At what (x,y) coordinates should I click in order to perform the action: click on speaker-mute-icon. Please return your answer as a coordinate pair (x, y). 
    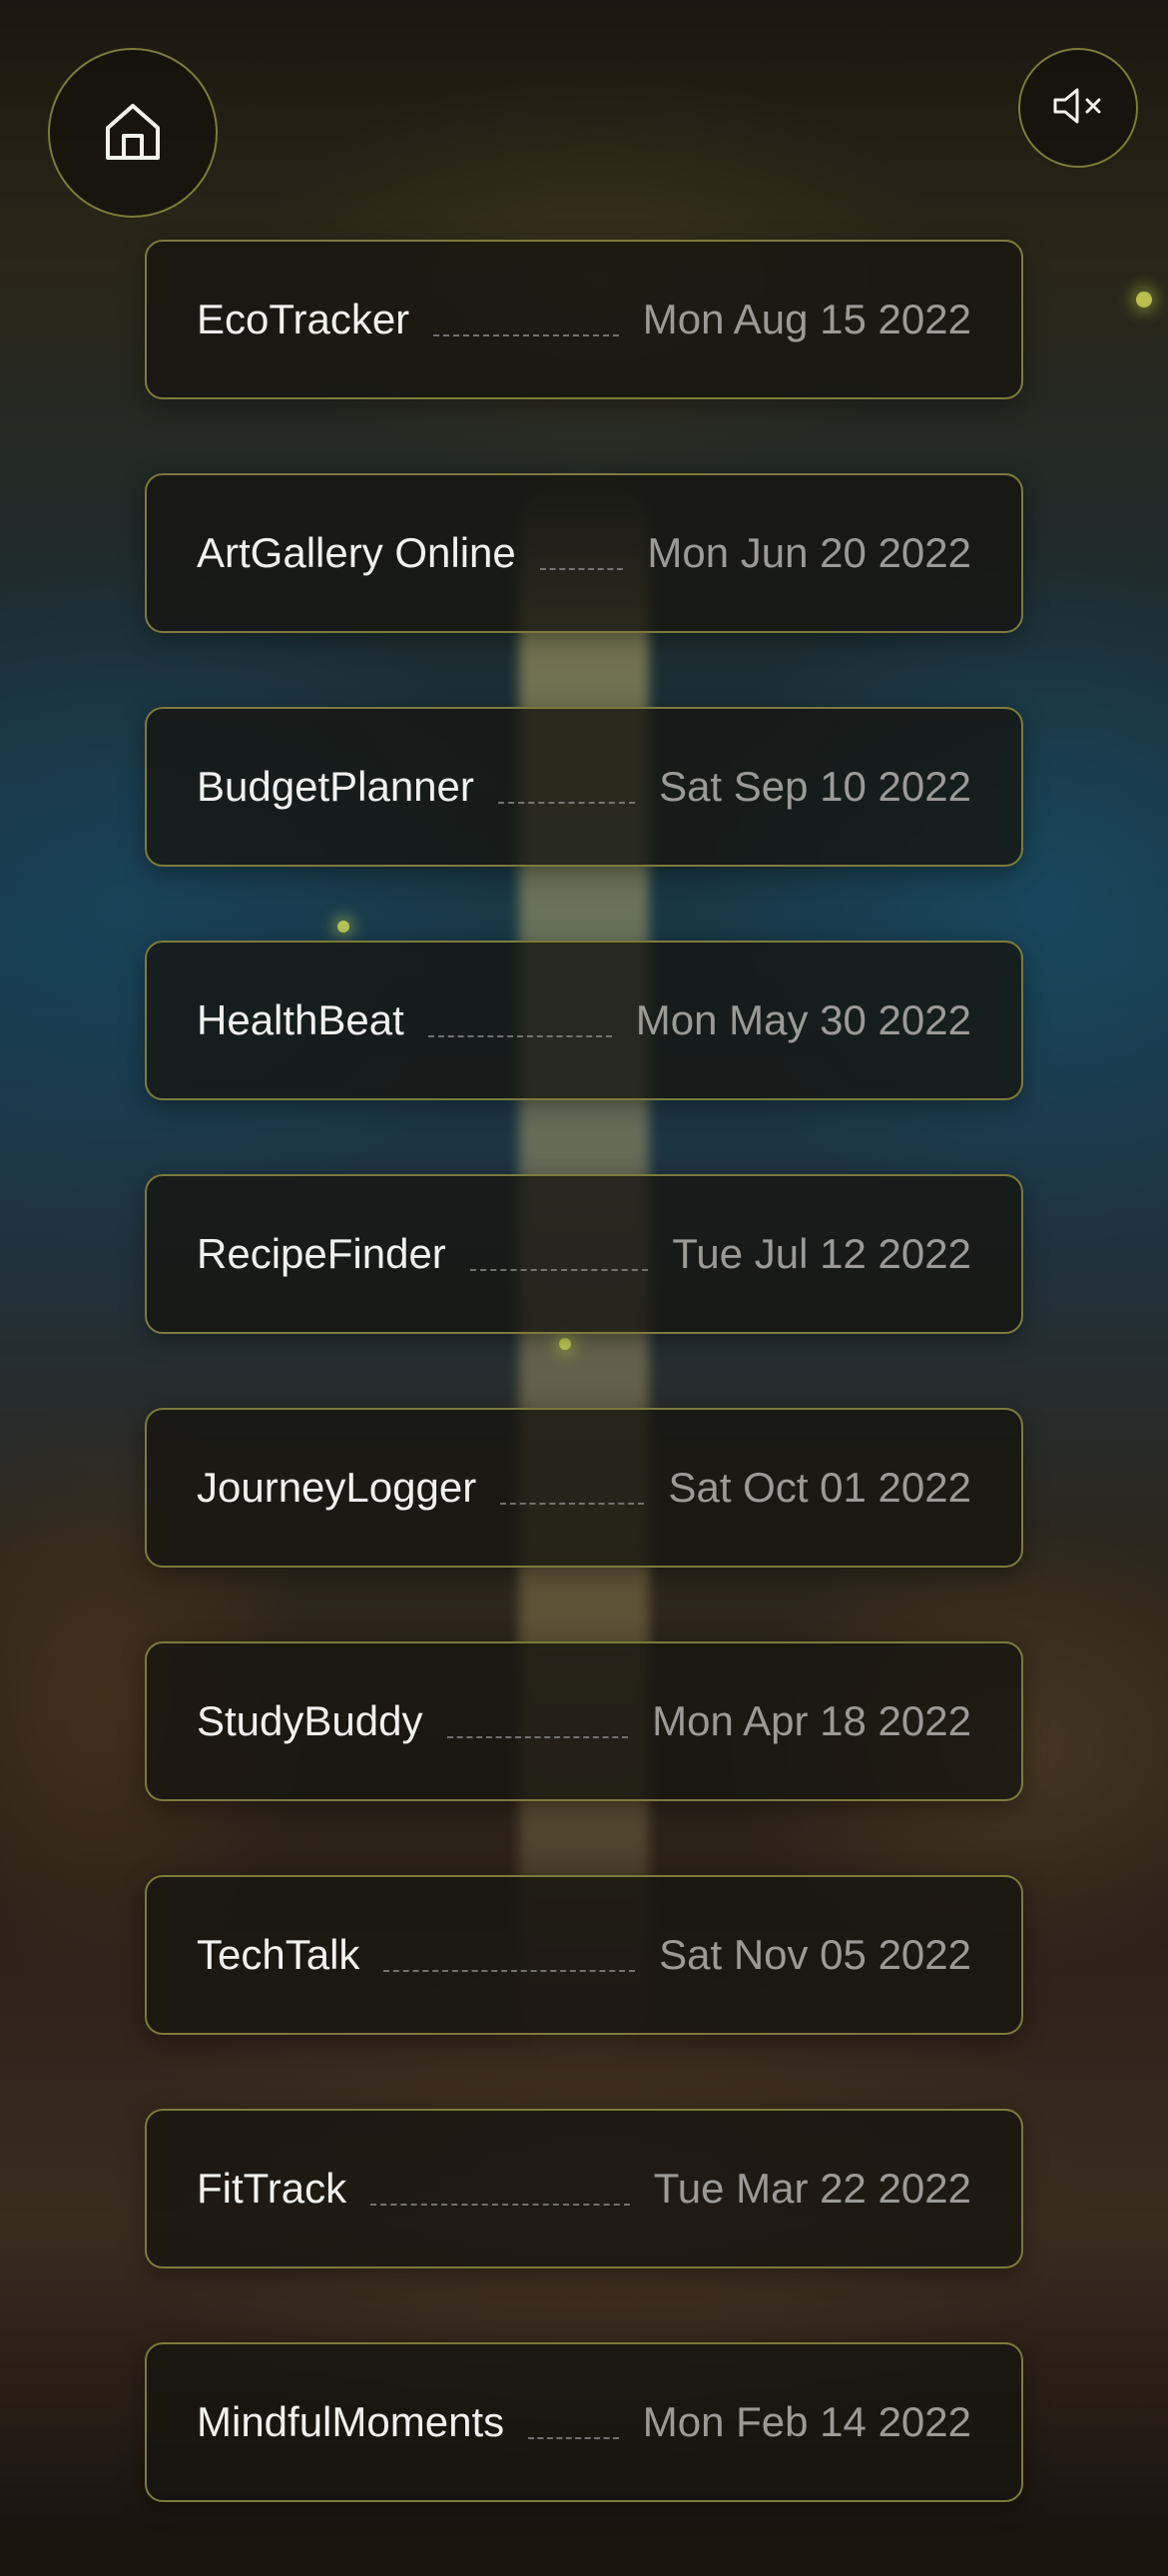
    Looking at the image, I should click on (1078, 108).